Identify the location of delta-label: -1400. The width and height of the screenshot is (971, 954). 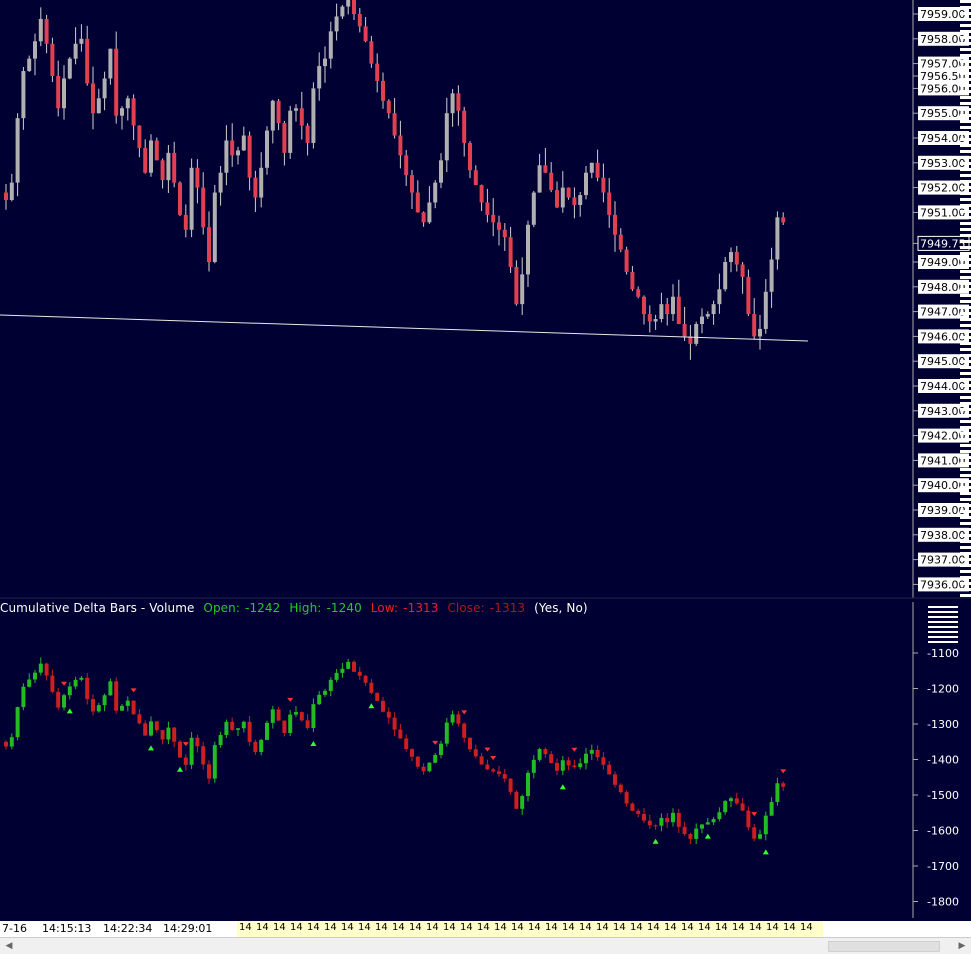
(943, 760).